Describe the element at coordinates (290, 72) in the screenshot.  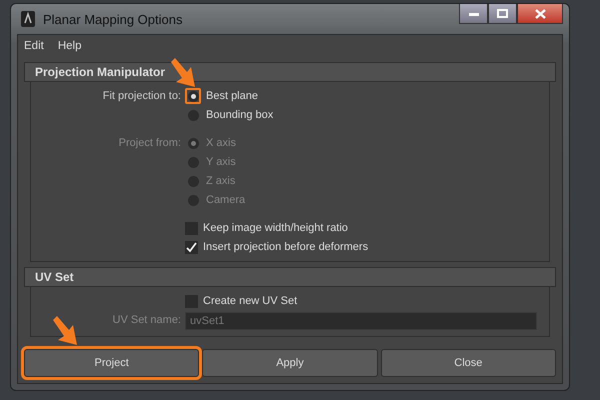
I see `section-header: Projection Manipulator` at that location.